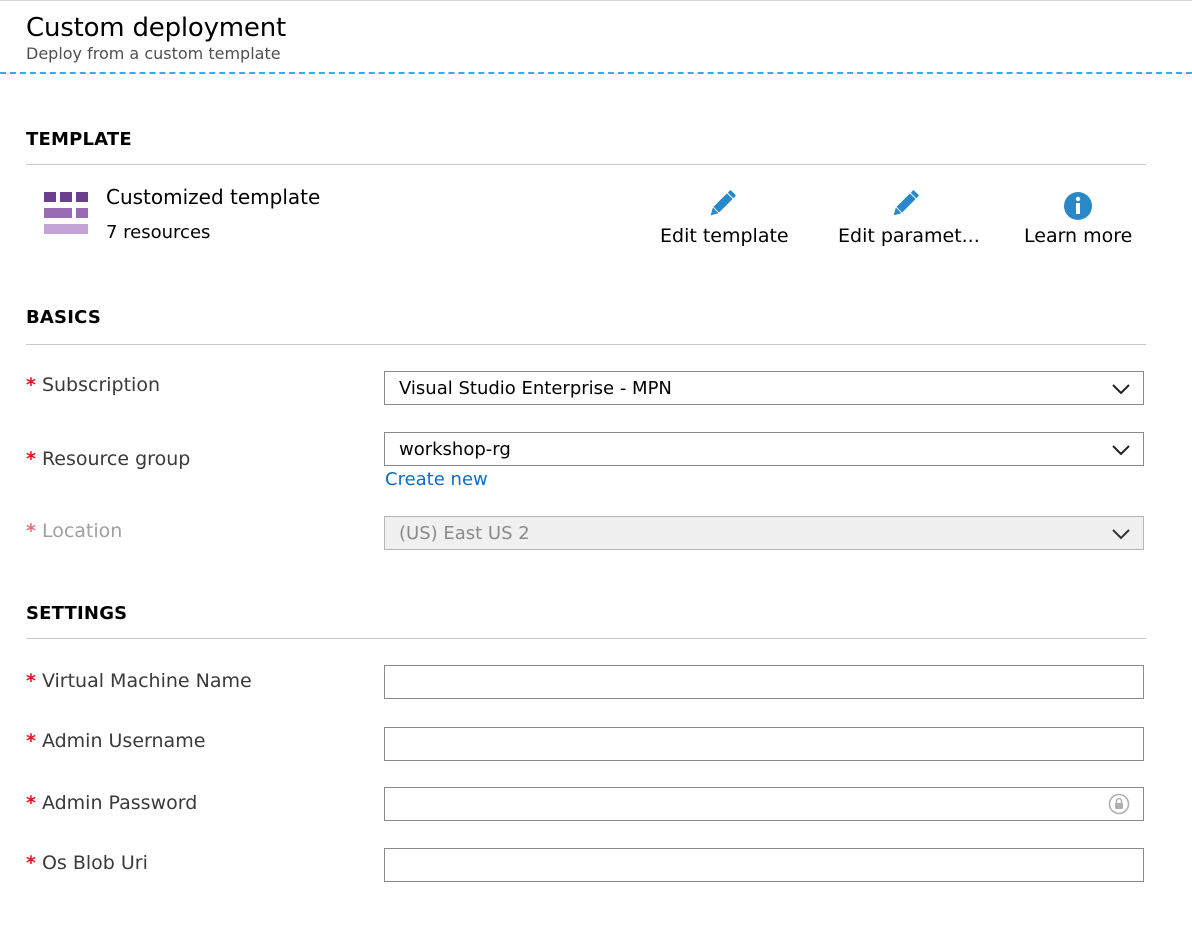 This screenshot has width=1192, height=934. I want to click on admin-password-label: * Admin Password, so click(112, 803).